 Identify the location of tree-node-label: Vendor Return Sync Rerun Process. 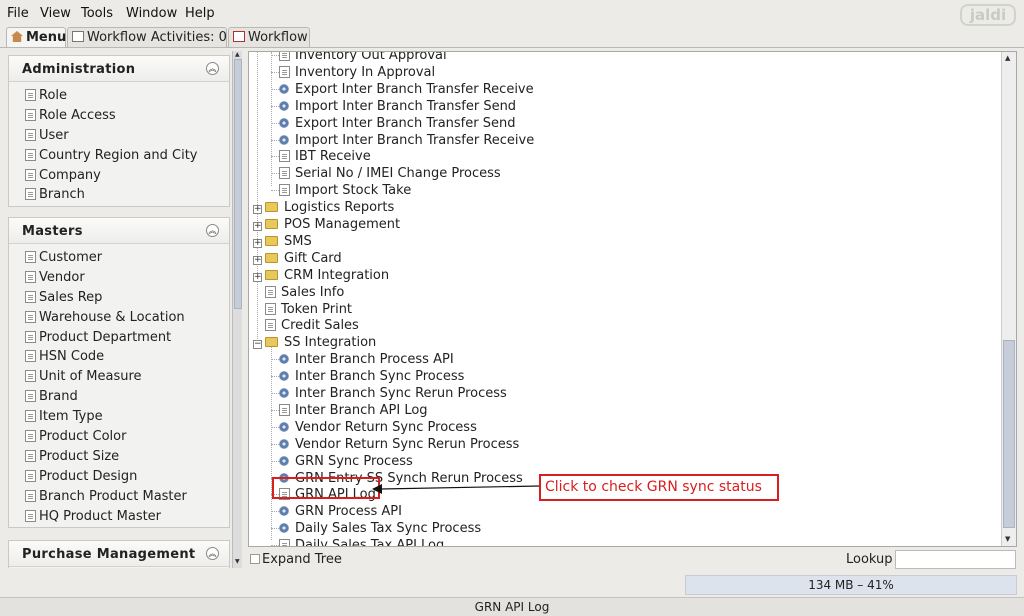
(407, 444).